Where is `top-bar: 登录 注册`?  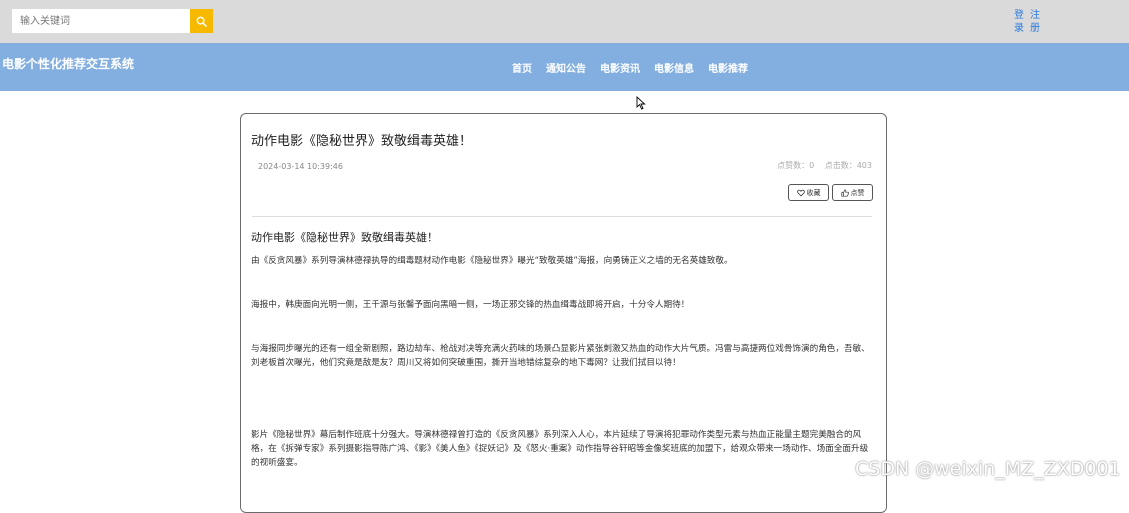 top-bar: 登录 注册 is located at coordinates (564, 21).